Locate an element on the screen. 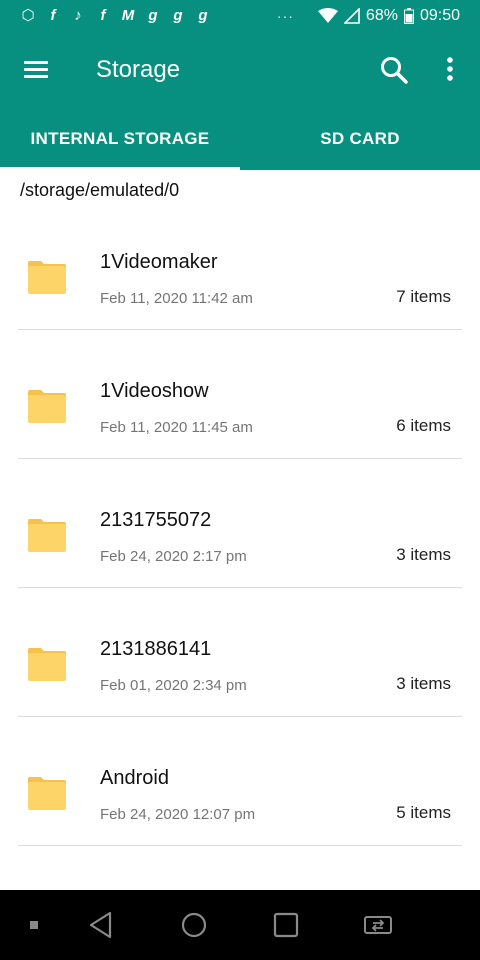 The height and width of the screenshot is (960, 480). search-icon is located at coordinates (394, 70).